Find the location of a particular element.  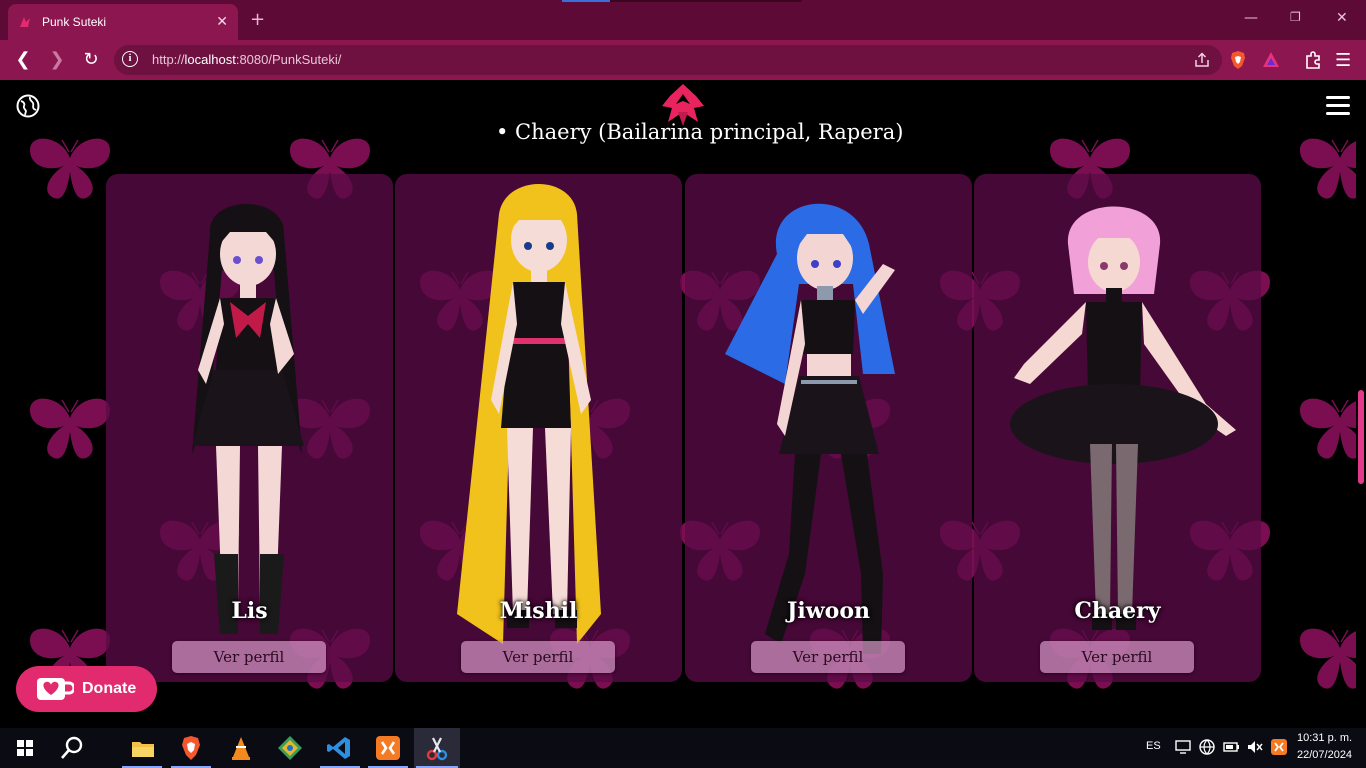

minimize-button: — is located at coordinates (1251, 18).